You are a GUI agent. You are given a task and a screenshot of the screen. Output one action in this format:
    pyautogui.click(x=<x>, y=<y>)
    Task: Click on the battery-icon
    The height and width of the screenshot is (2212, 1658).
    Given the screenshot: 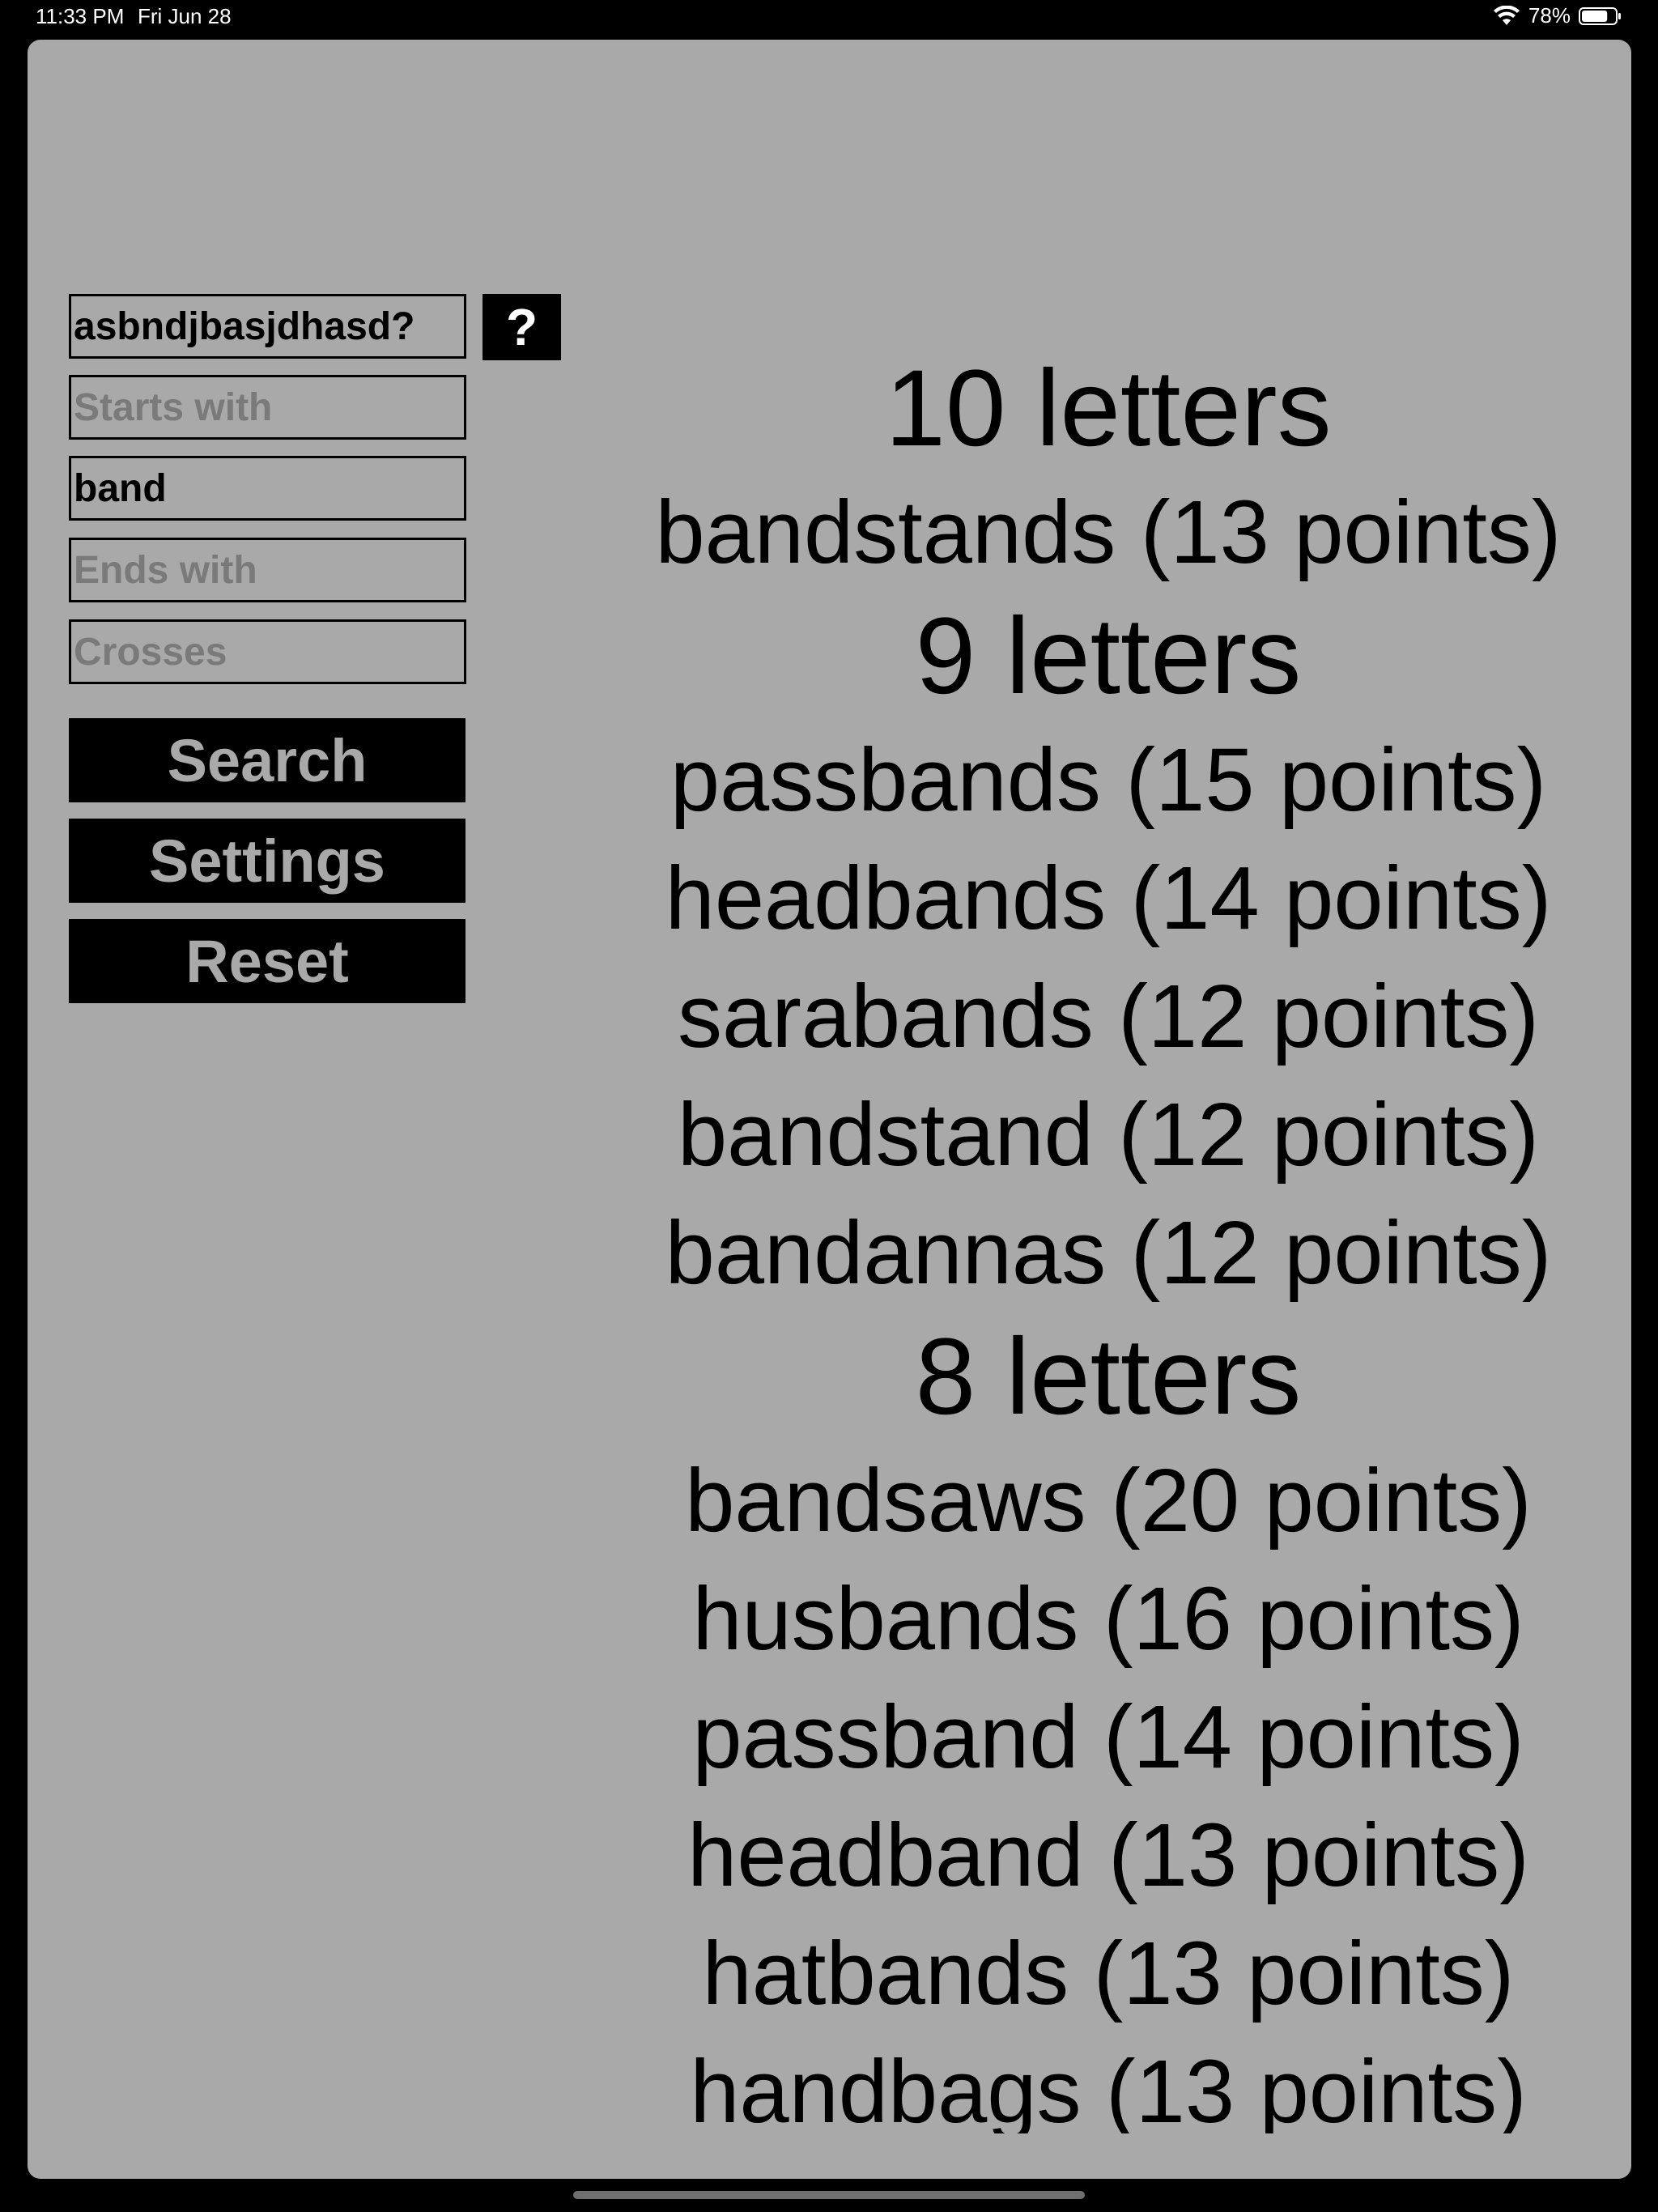 What is the action you would take?
    pyautogui.click(x=1600, y=16)
    